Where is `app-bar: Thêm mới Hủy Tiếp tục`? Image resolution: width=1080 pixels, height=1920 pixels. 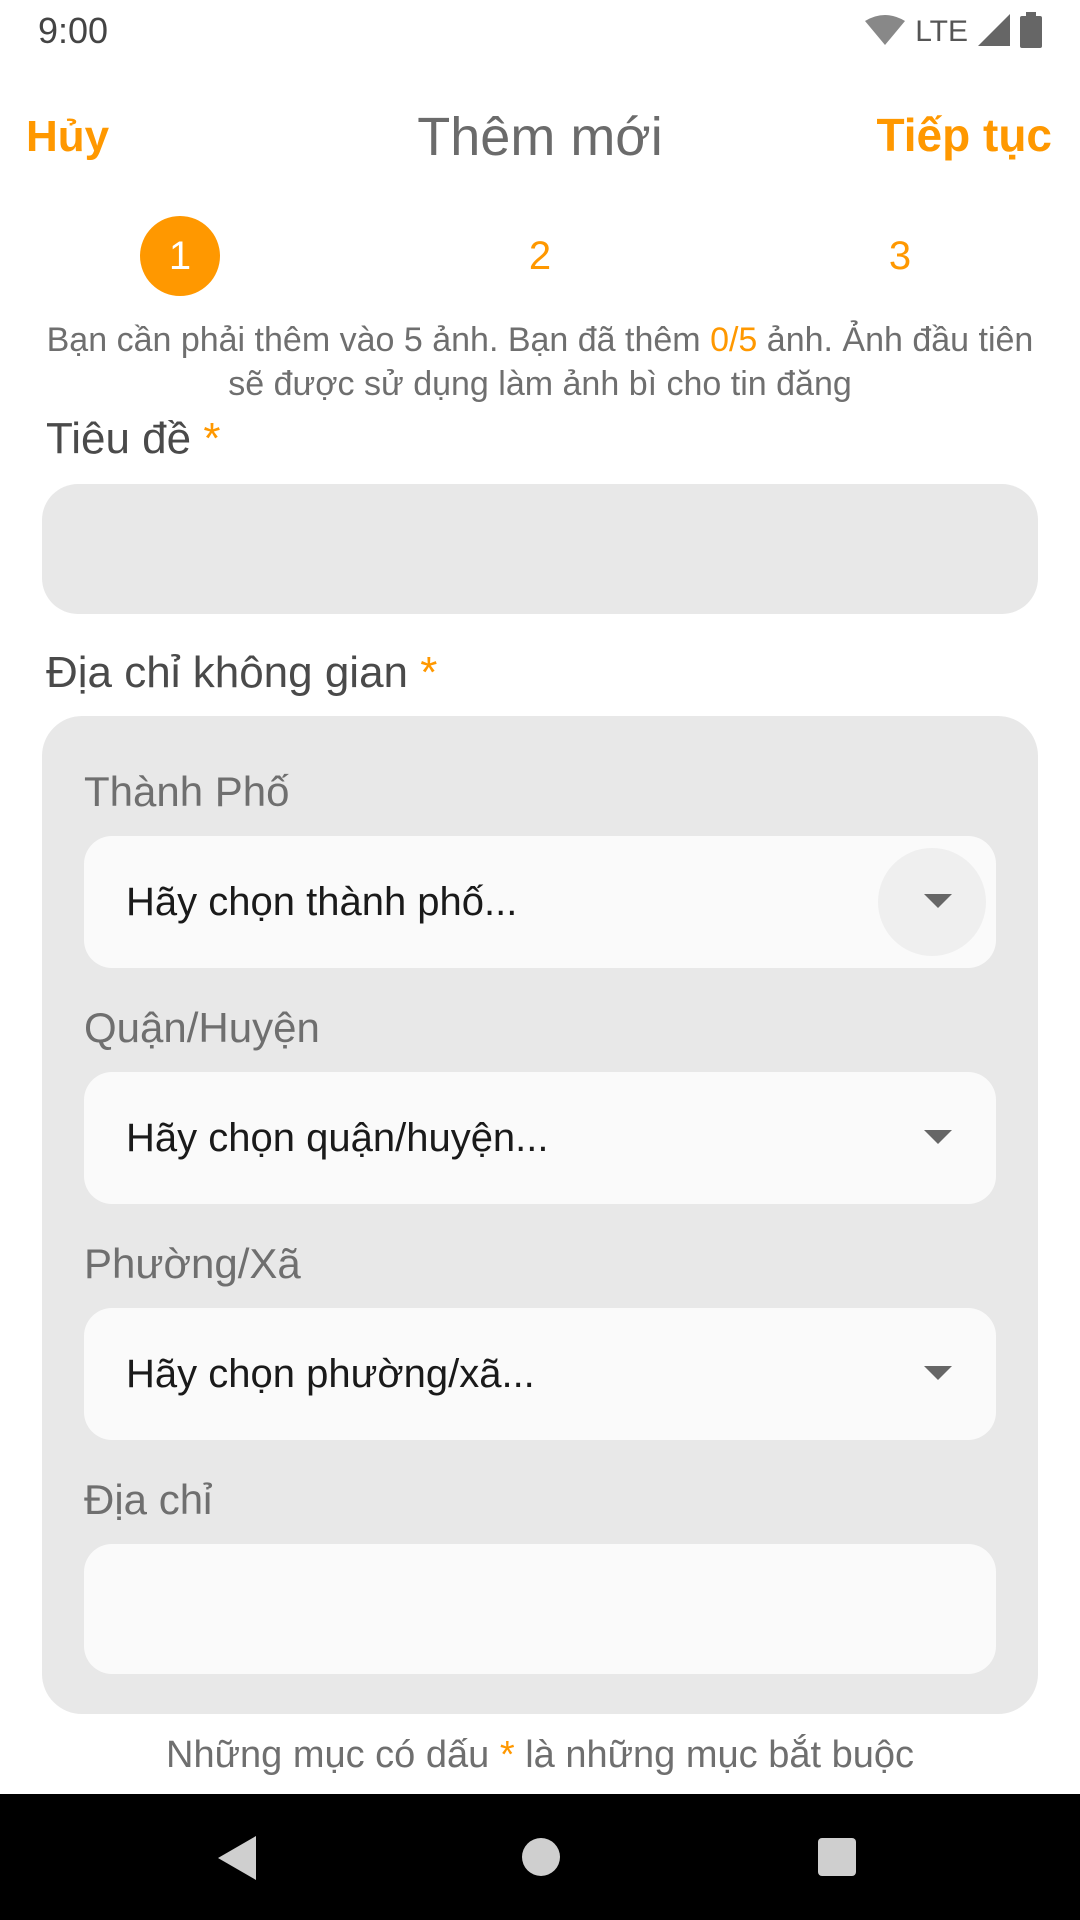
app-bar: Thêm mới Hủy Tiếp tục is located at coordinates (540, 136).